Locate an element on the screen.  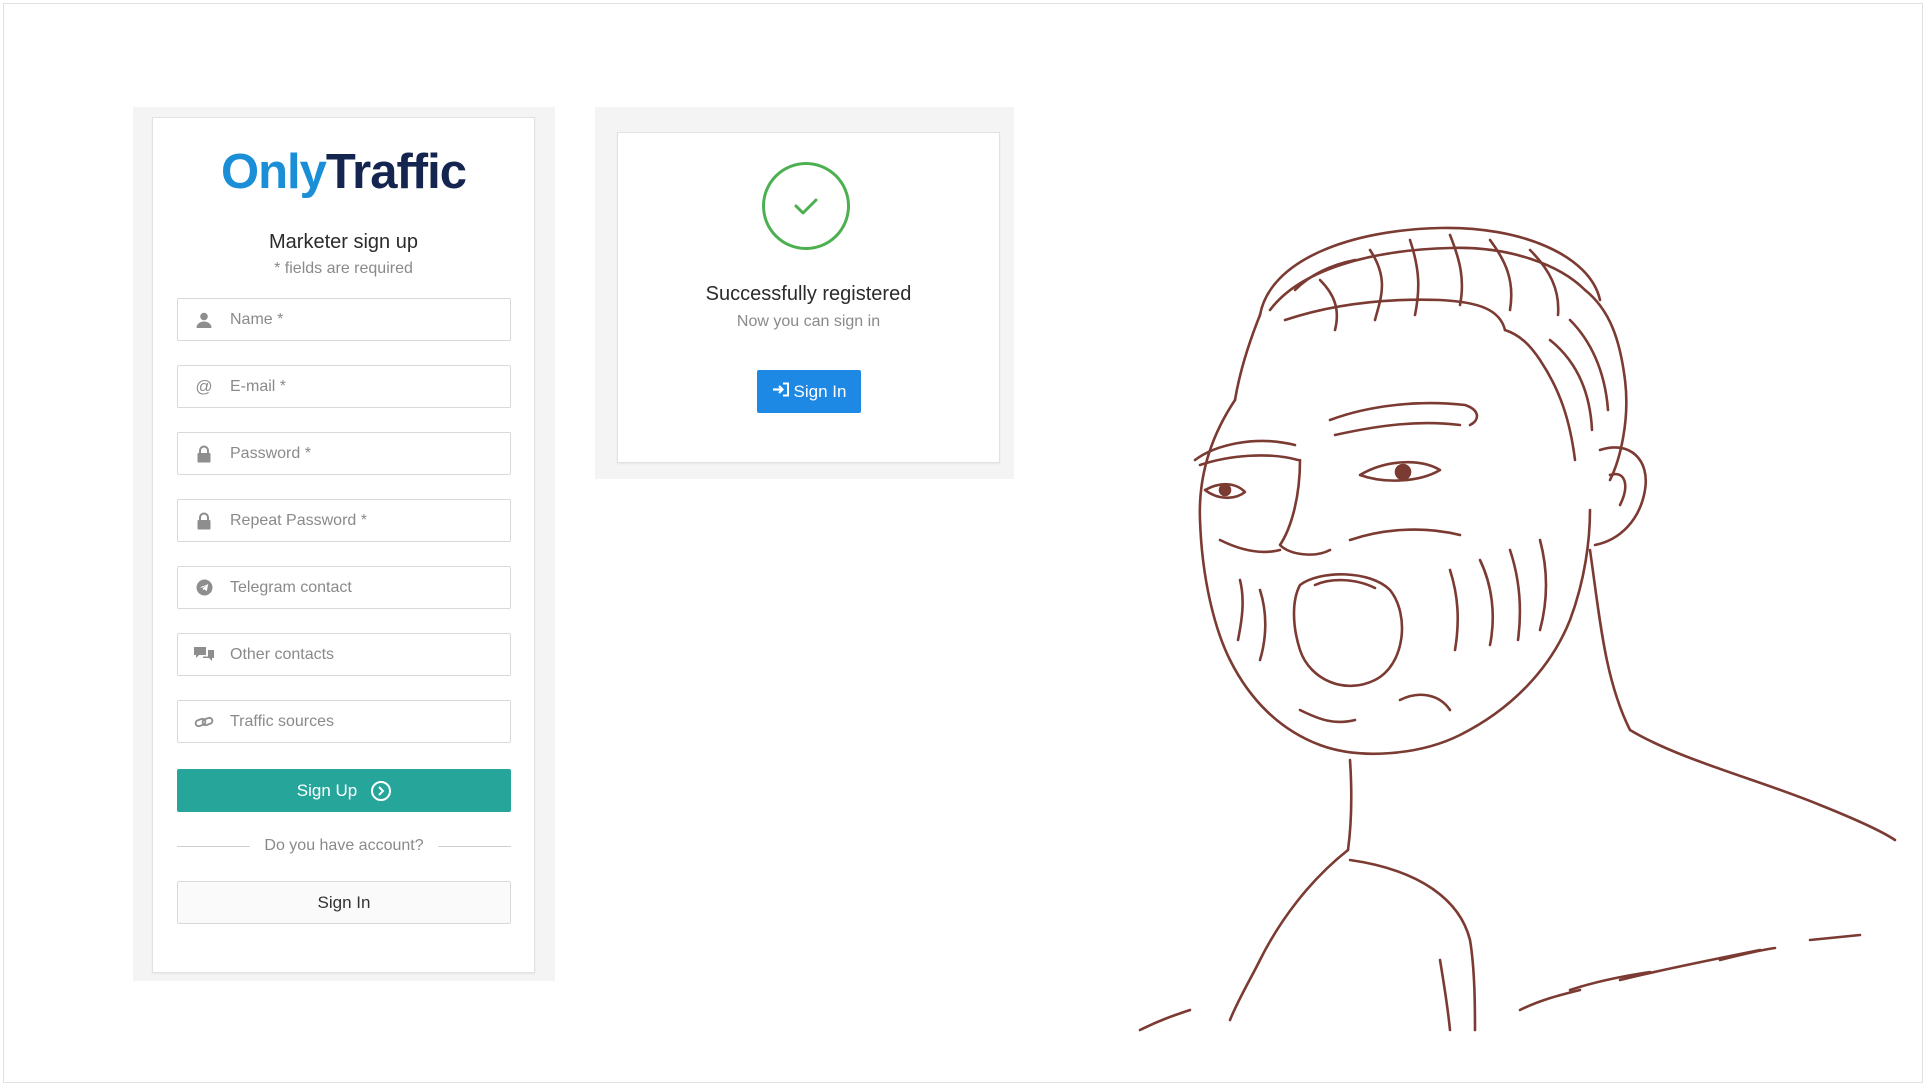
signin-secondary-button: Sign In is located at coordinates (344, 902).